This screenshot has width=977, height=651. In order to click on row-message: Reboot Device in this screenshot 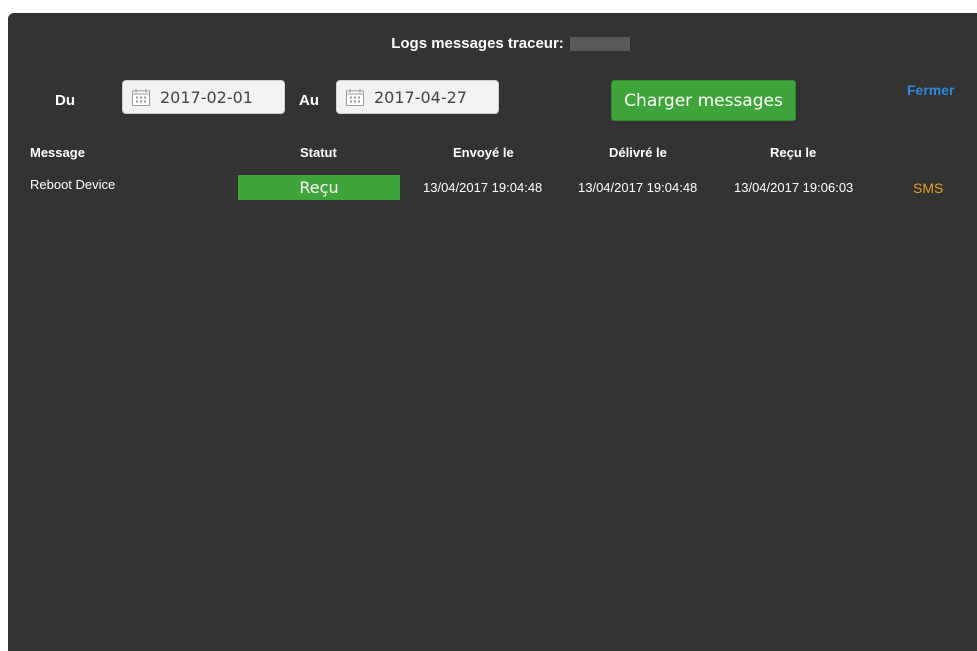, I will do `click(73, 184)`.